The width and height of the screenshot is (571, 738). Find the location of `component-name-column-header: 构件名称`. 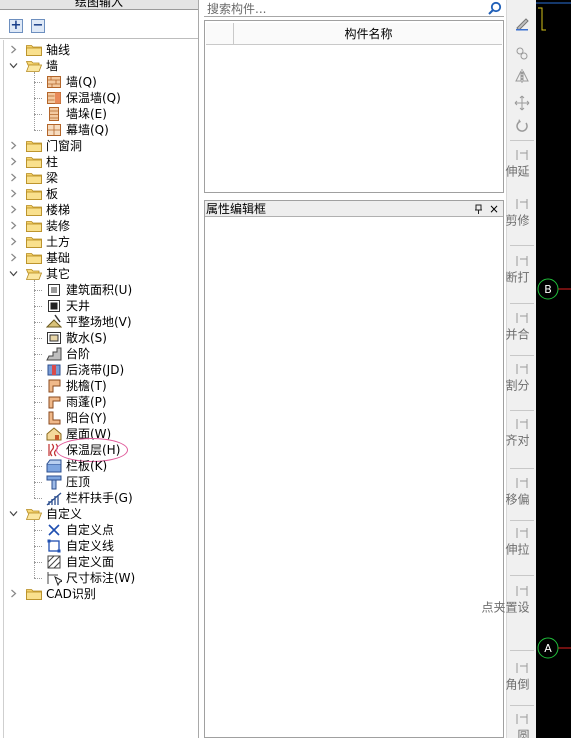

component-name-column-header: 构件名称 is located at coordinates (368, 34).